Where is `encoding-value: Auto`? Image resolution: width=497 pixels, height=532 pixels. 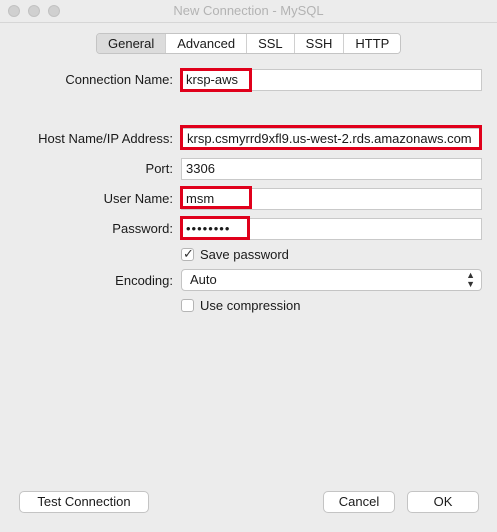 encoding-value: Auto is located at coordinates (203, 279).